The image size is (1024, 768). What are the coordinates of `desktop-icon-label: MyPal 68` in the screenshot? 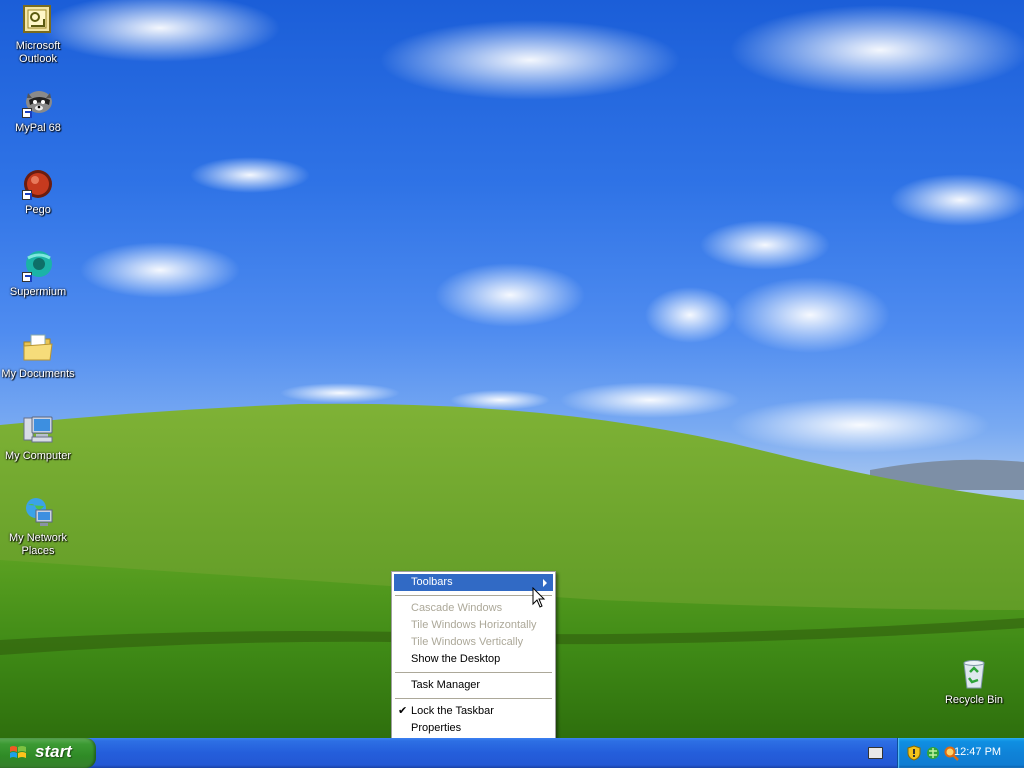 It's located at (38, 128).